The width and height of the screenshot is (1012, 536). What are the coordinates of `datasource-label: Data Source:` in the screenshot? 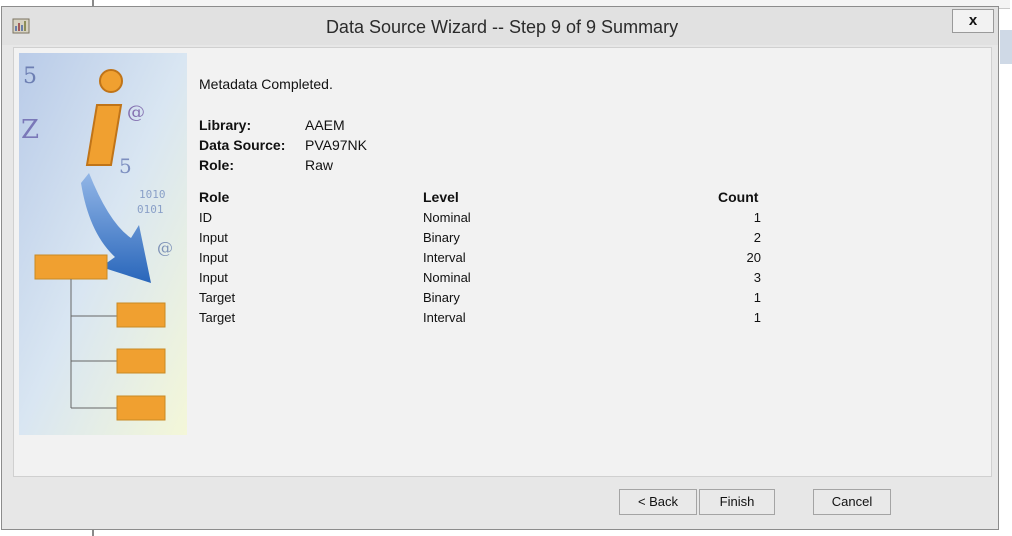 It's located at (242, 145).